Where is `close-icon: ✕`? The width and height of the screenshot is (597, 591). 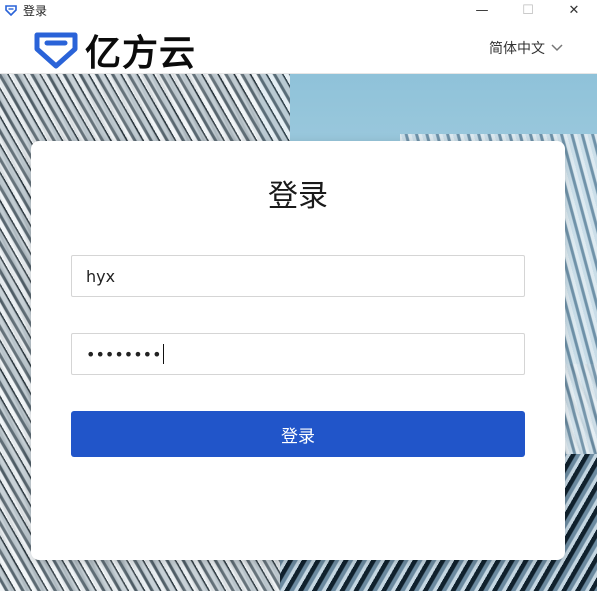 close-icon: ✕ is located at coordinates (574, 10).